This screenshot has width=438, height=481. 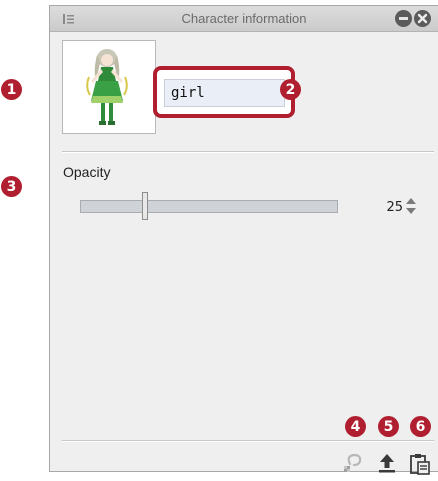 I want to click on callout-3: 3, so click(x=11, y=186).